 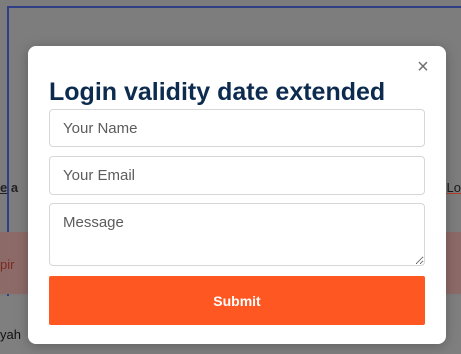 I want to click on submit-button: Submit, so click(x=237, y=300).